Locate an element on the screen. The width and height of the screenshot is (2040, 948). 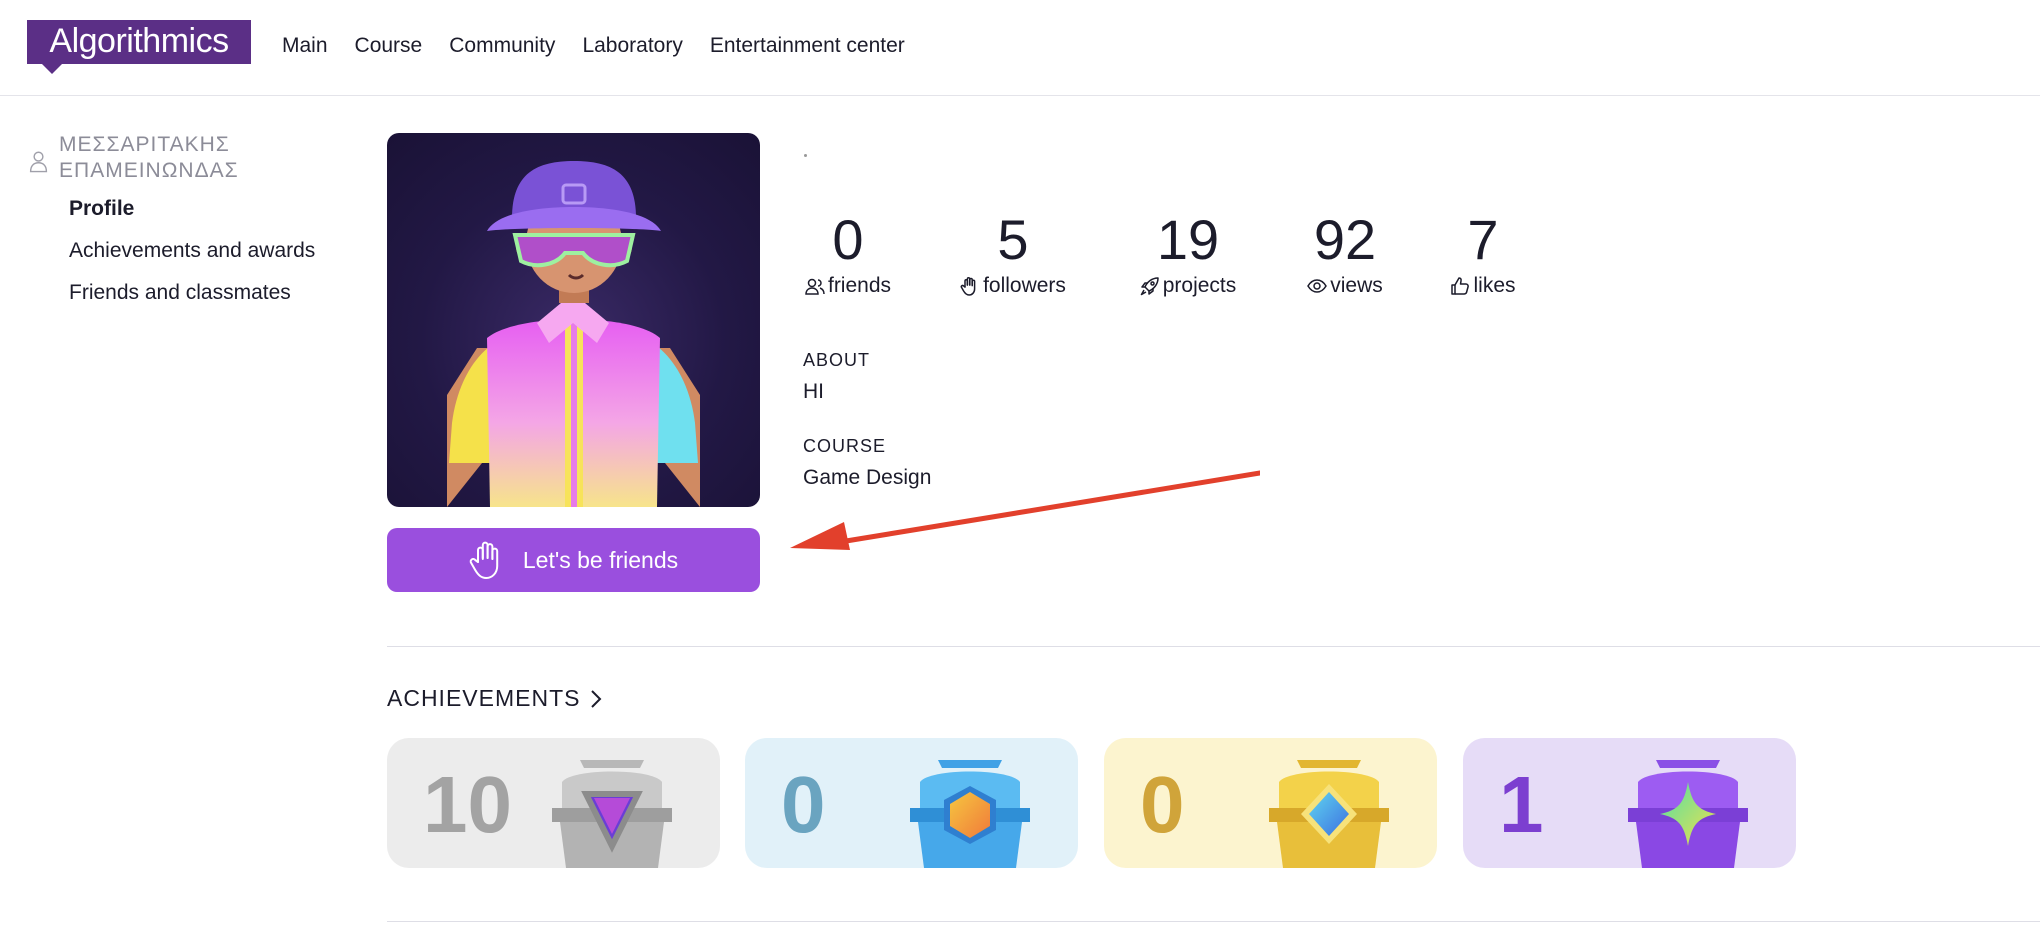
user-icon is located at coordinates (38, 162).